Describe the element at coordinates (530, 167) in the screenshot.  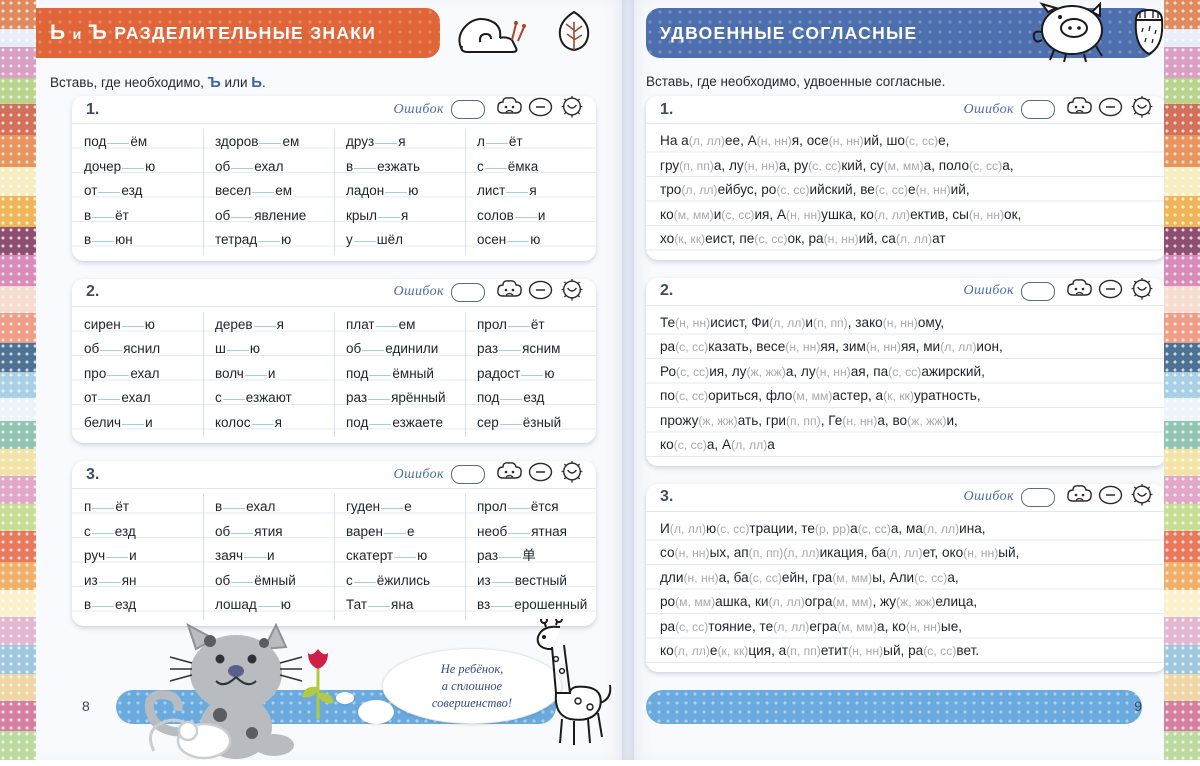
I see `word-item: с ёмка` at that location.